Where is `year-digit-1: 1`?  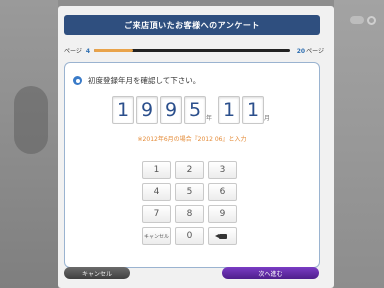 year-digit-1: 1 is located at coordinates (123, 110).